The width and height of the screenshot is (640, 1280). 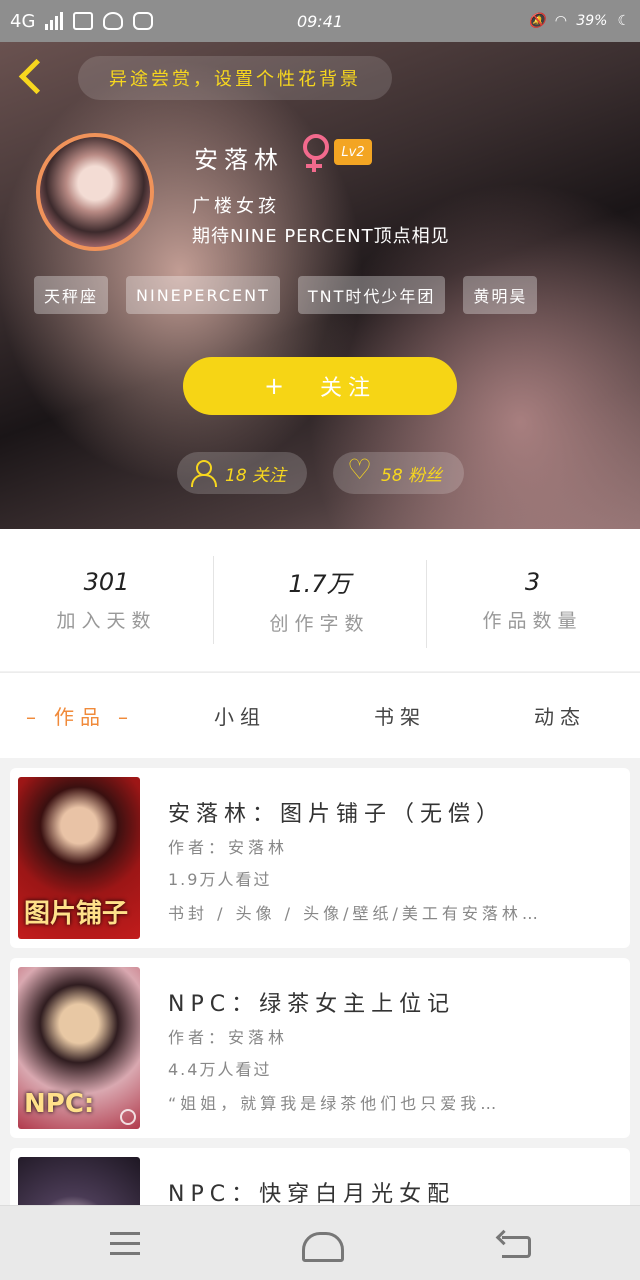 I want to click on fans-count: 58 粉丝, so click(x=412, y=475).